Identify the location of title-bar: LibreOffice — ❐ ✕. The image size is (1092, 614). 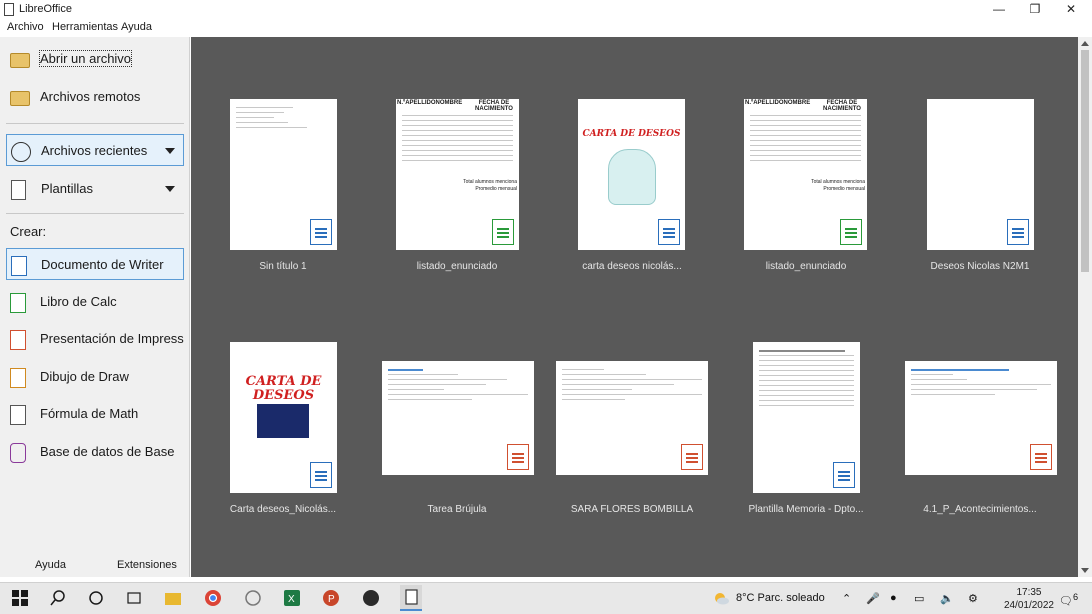
(546, 10).